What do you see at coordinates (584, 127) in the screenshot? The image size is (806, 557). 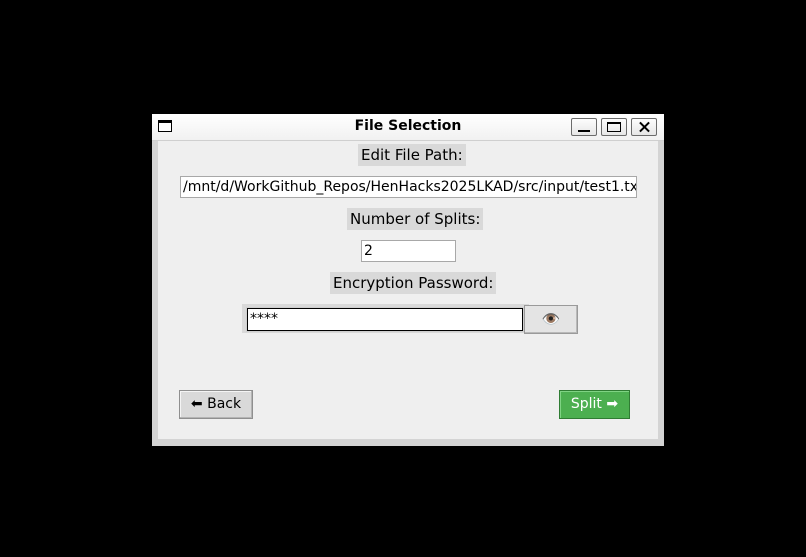 I see `minimize-button` at bounding box center [584, 127].